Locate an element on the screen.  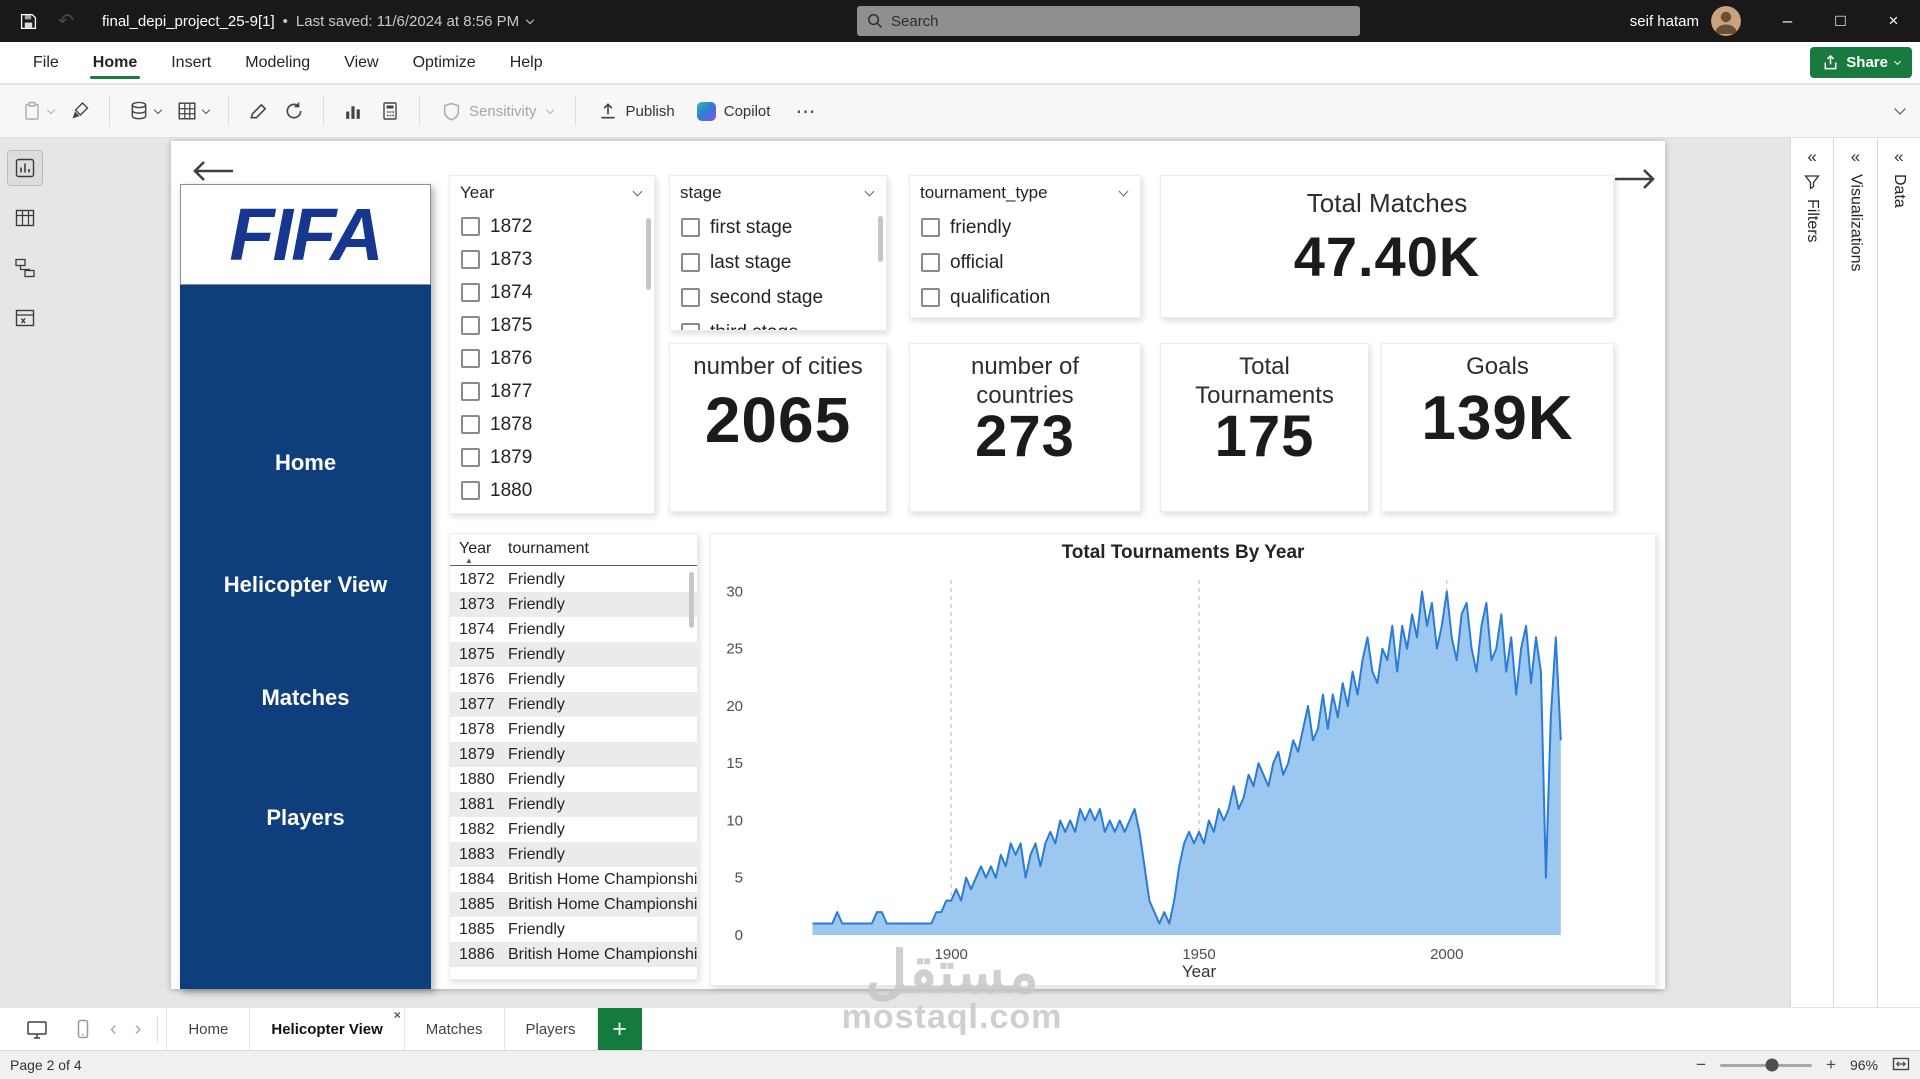
zoom-slider is located at coordinates (1766, 1065).